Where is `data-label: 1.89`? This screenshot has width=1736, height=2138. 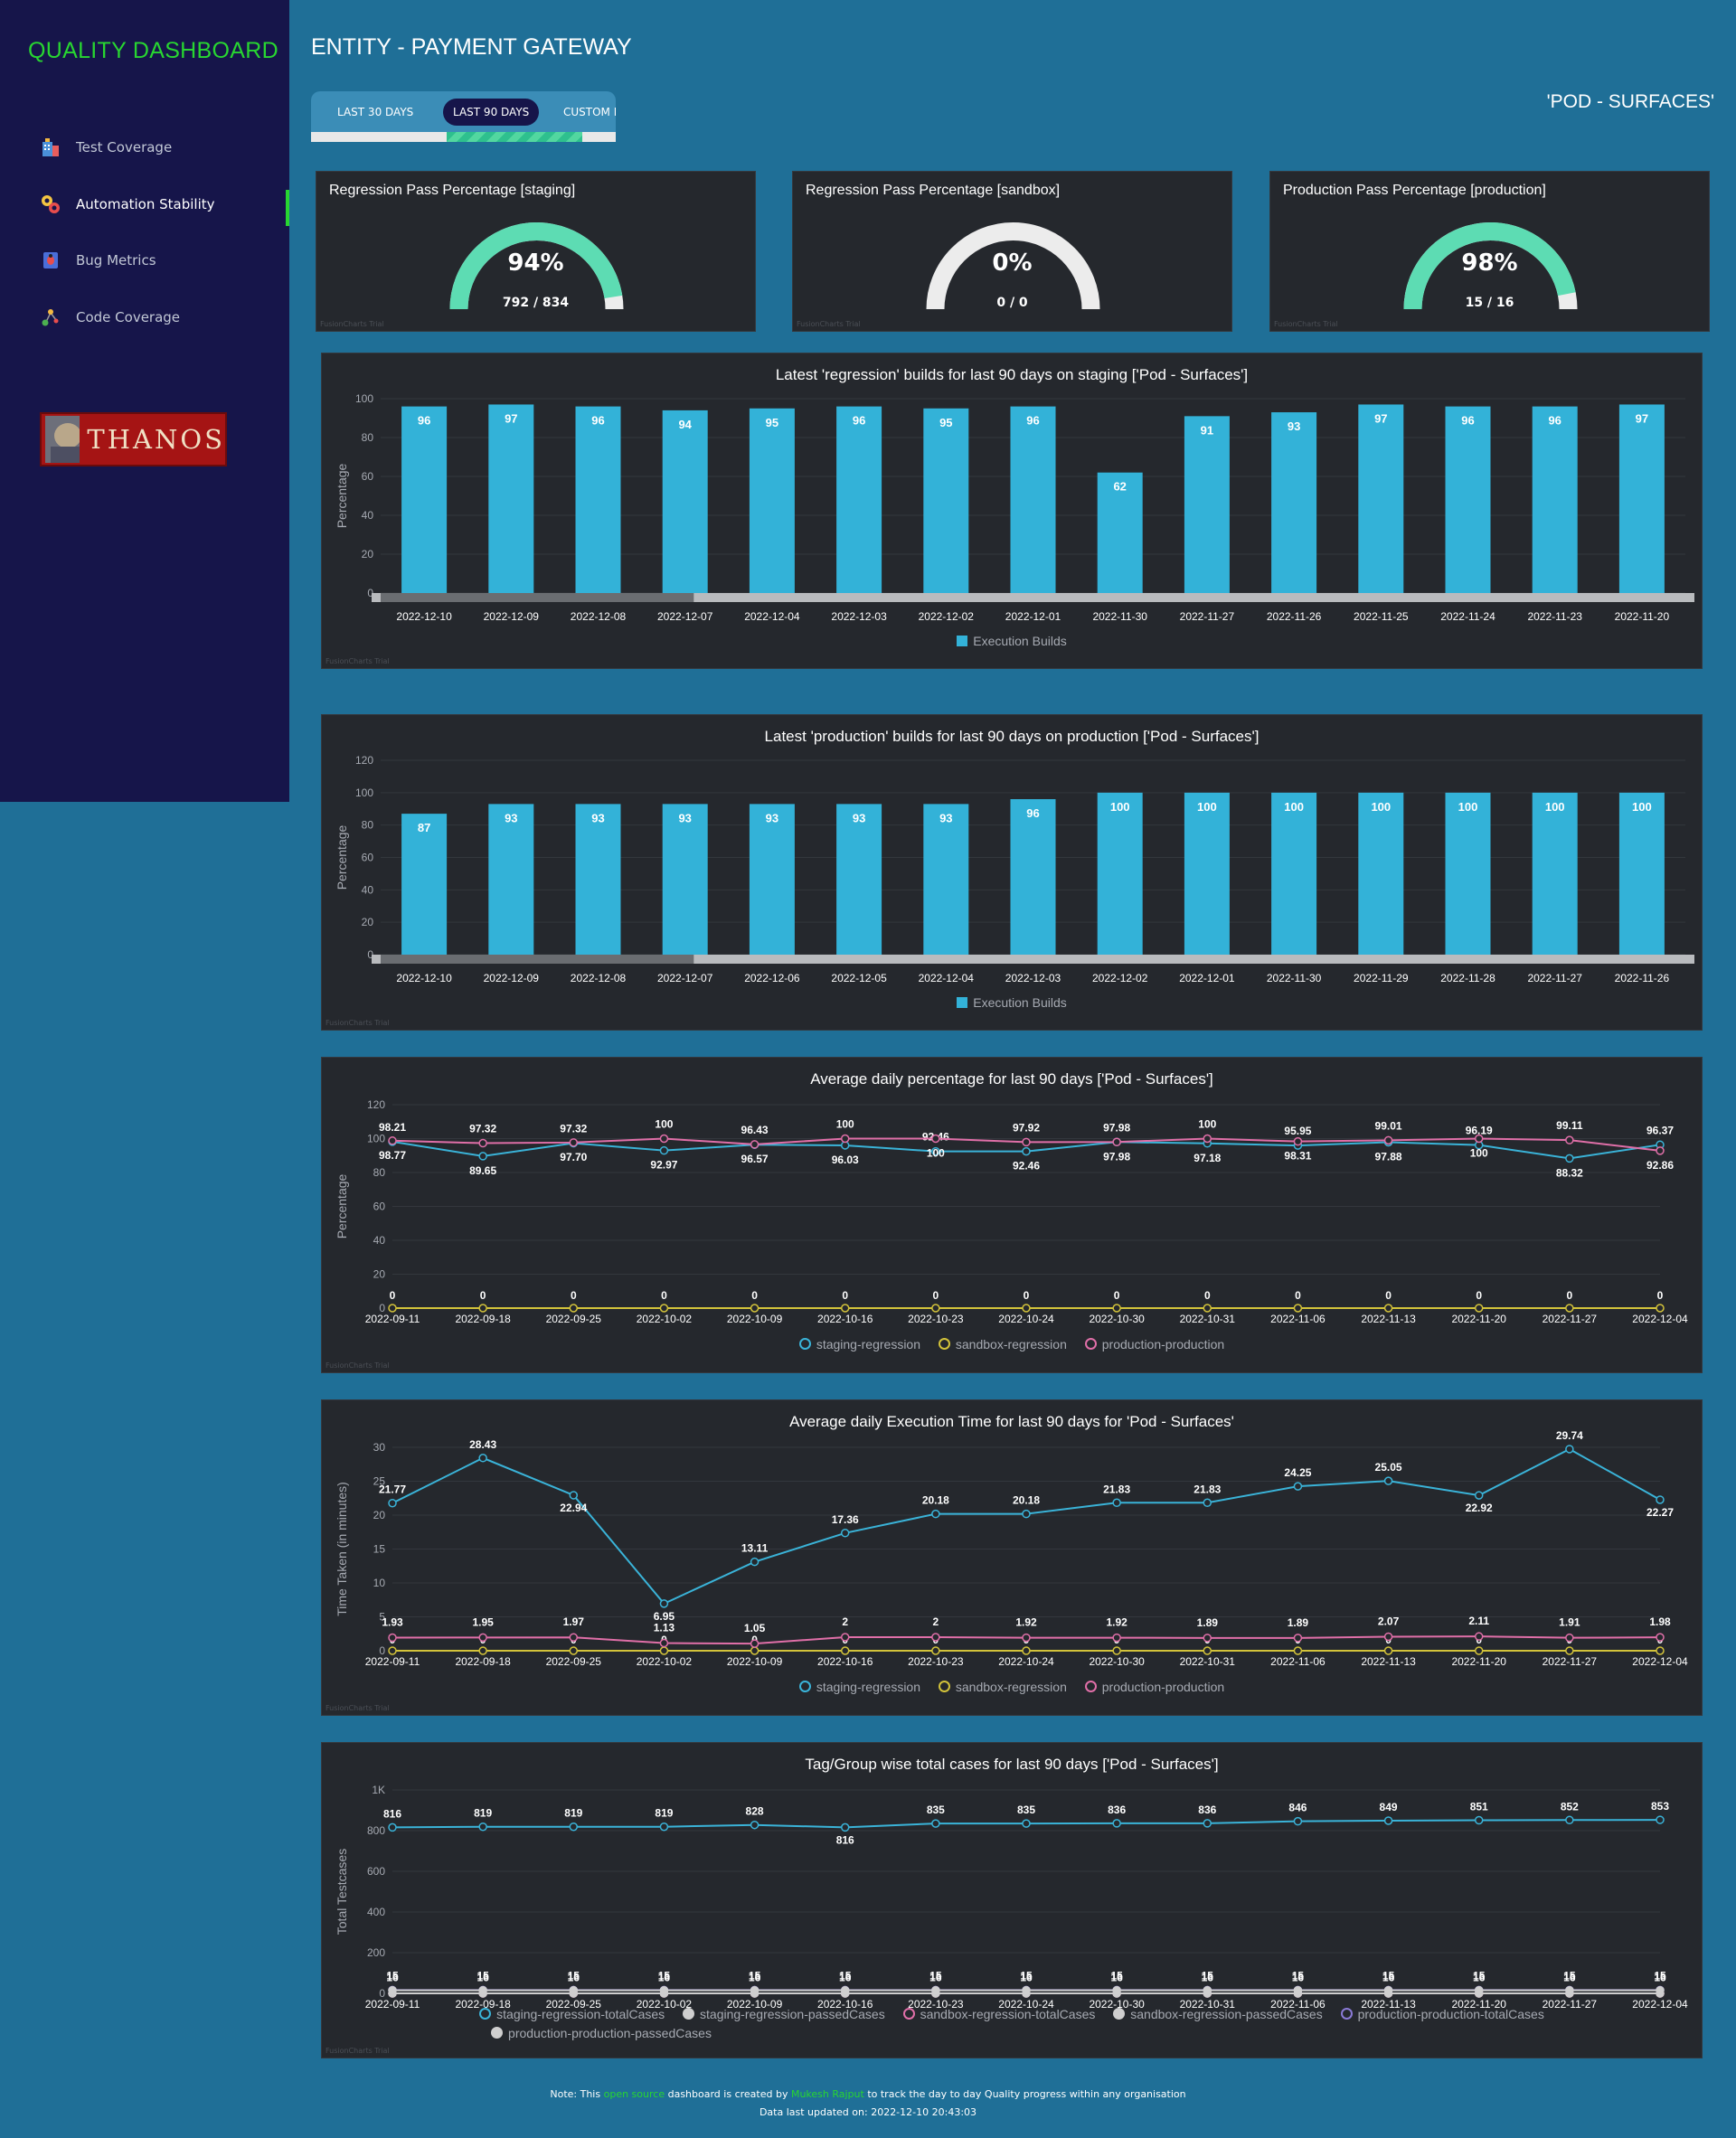 data-label: 1.89 is located at coordinates (1208, 1623).